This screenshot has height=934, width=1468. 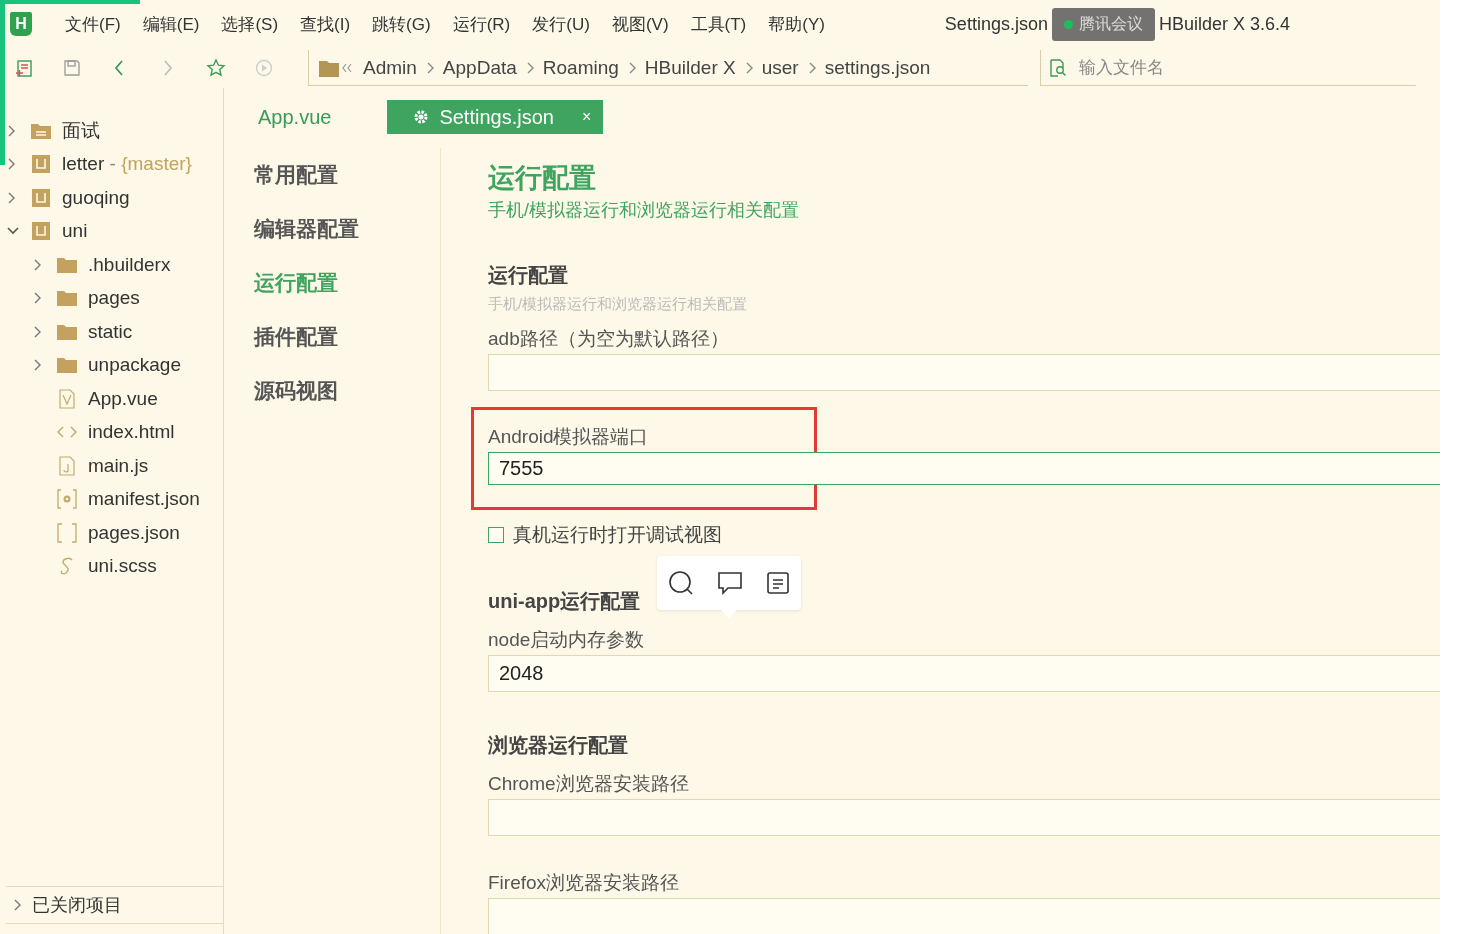 I want to click on field-label: node启动内存参数, so click(x=566, y=640).